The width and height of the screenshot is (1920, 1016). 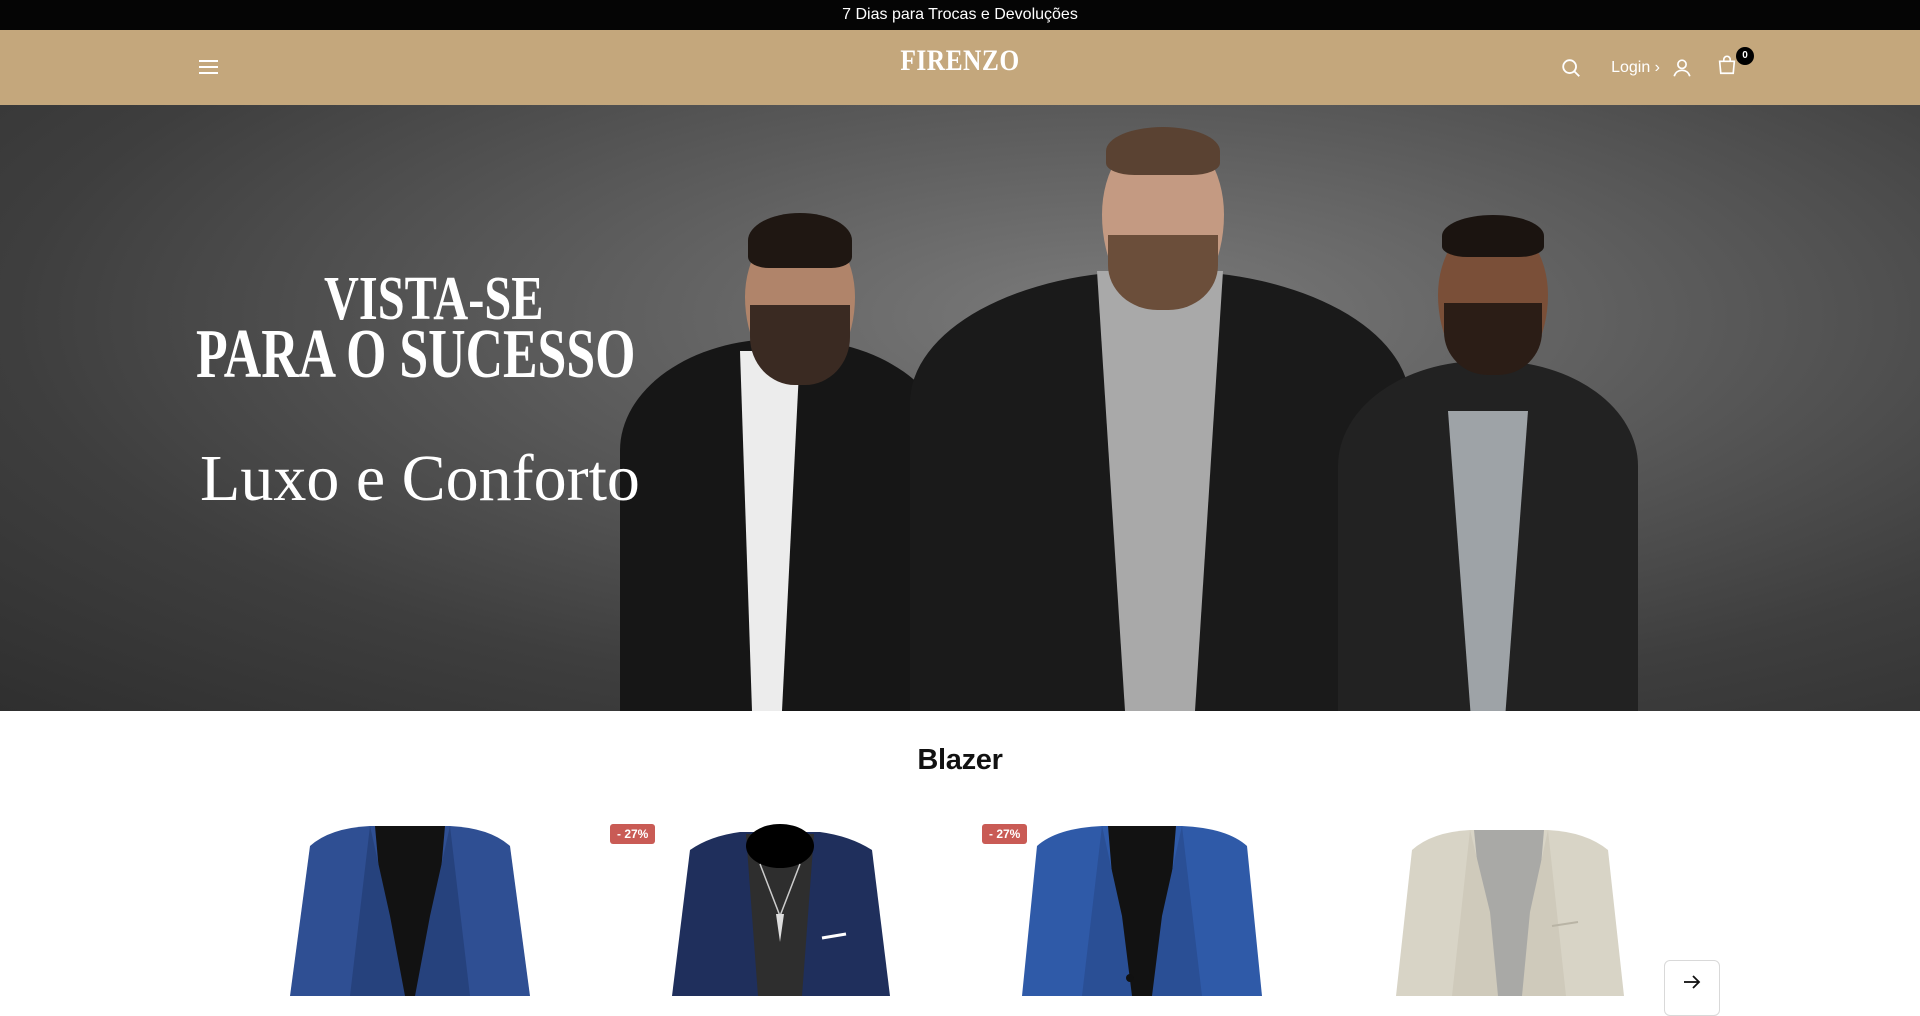 What do you see at coordinates (959, 61) in the screenshot?
I see `site-logo: FIRENZO` at bounding box center [959, 61].